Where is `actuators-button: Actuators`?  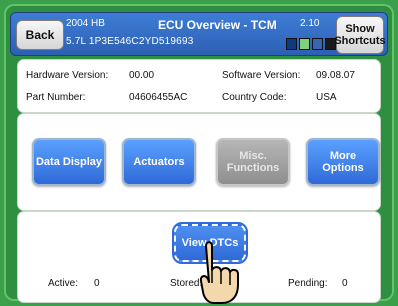
actuators-button: Actuators is located at coordinates (159, 162).